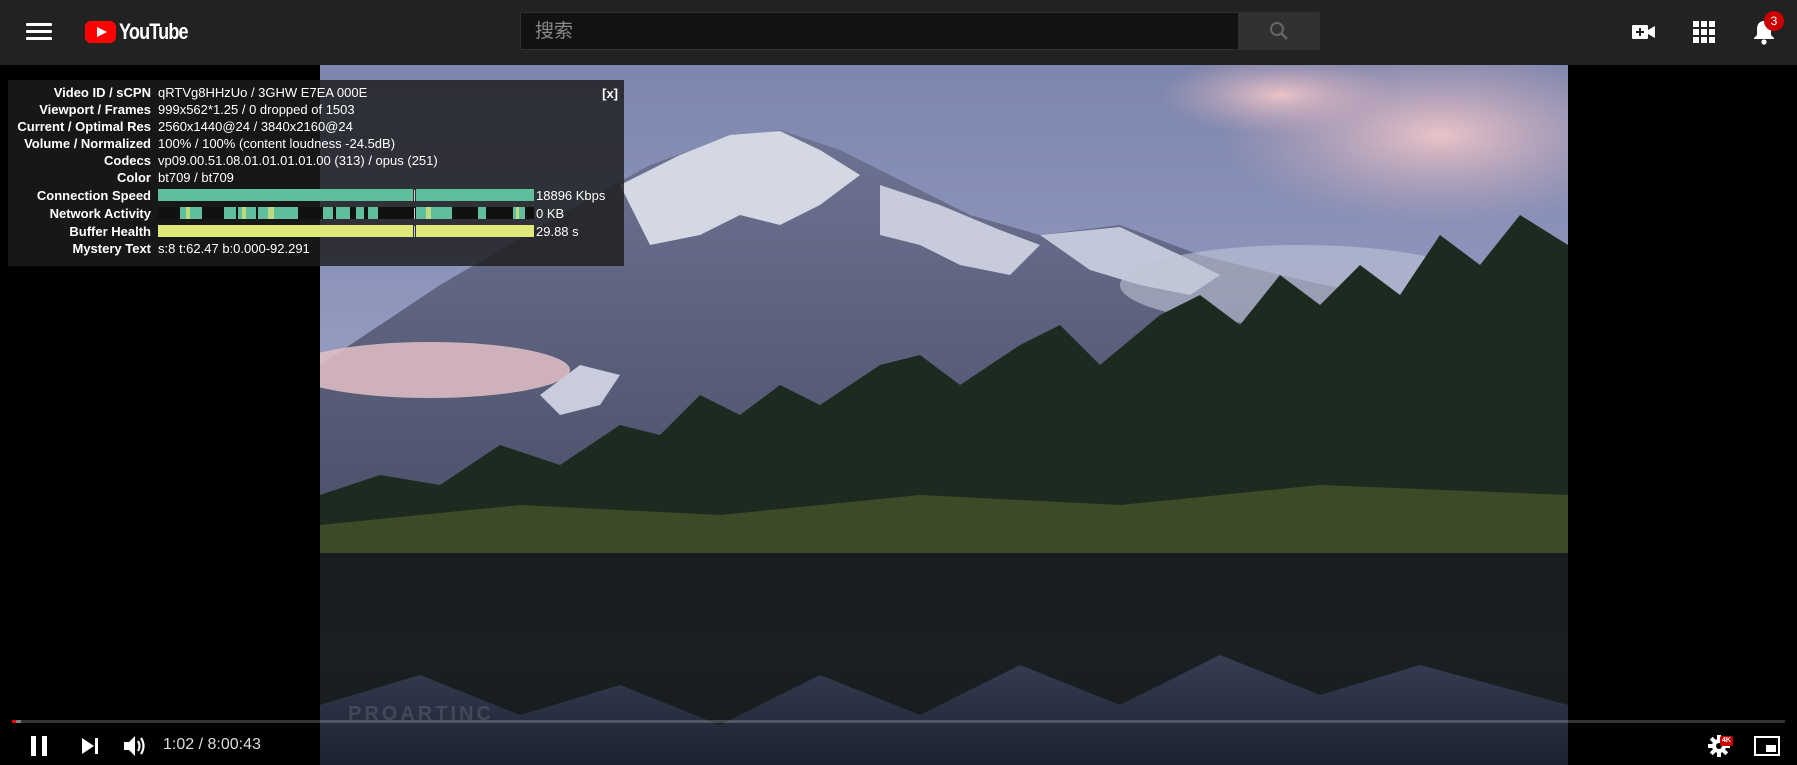 This screenshot has width=1797, height=765. What do you see at coordinates (277, 143) in the screenshot?
I see `stat-value: 100% / 100% (content loudness -24.5dB)` at bounding box center [277, 143].